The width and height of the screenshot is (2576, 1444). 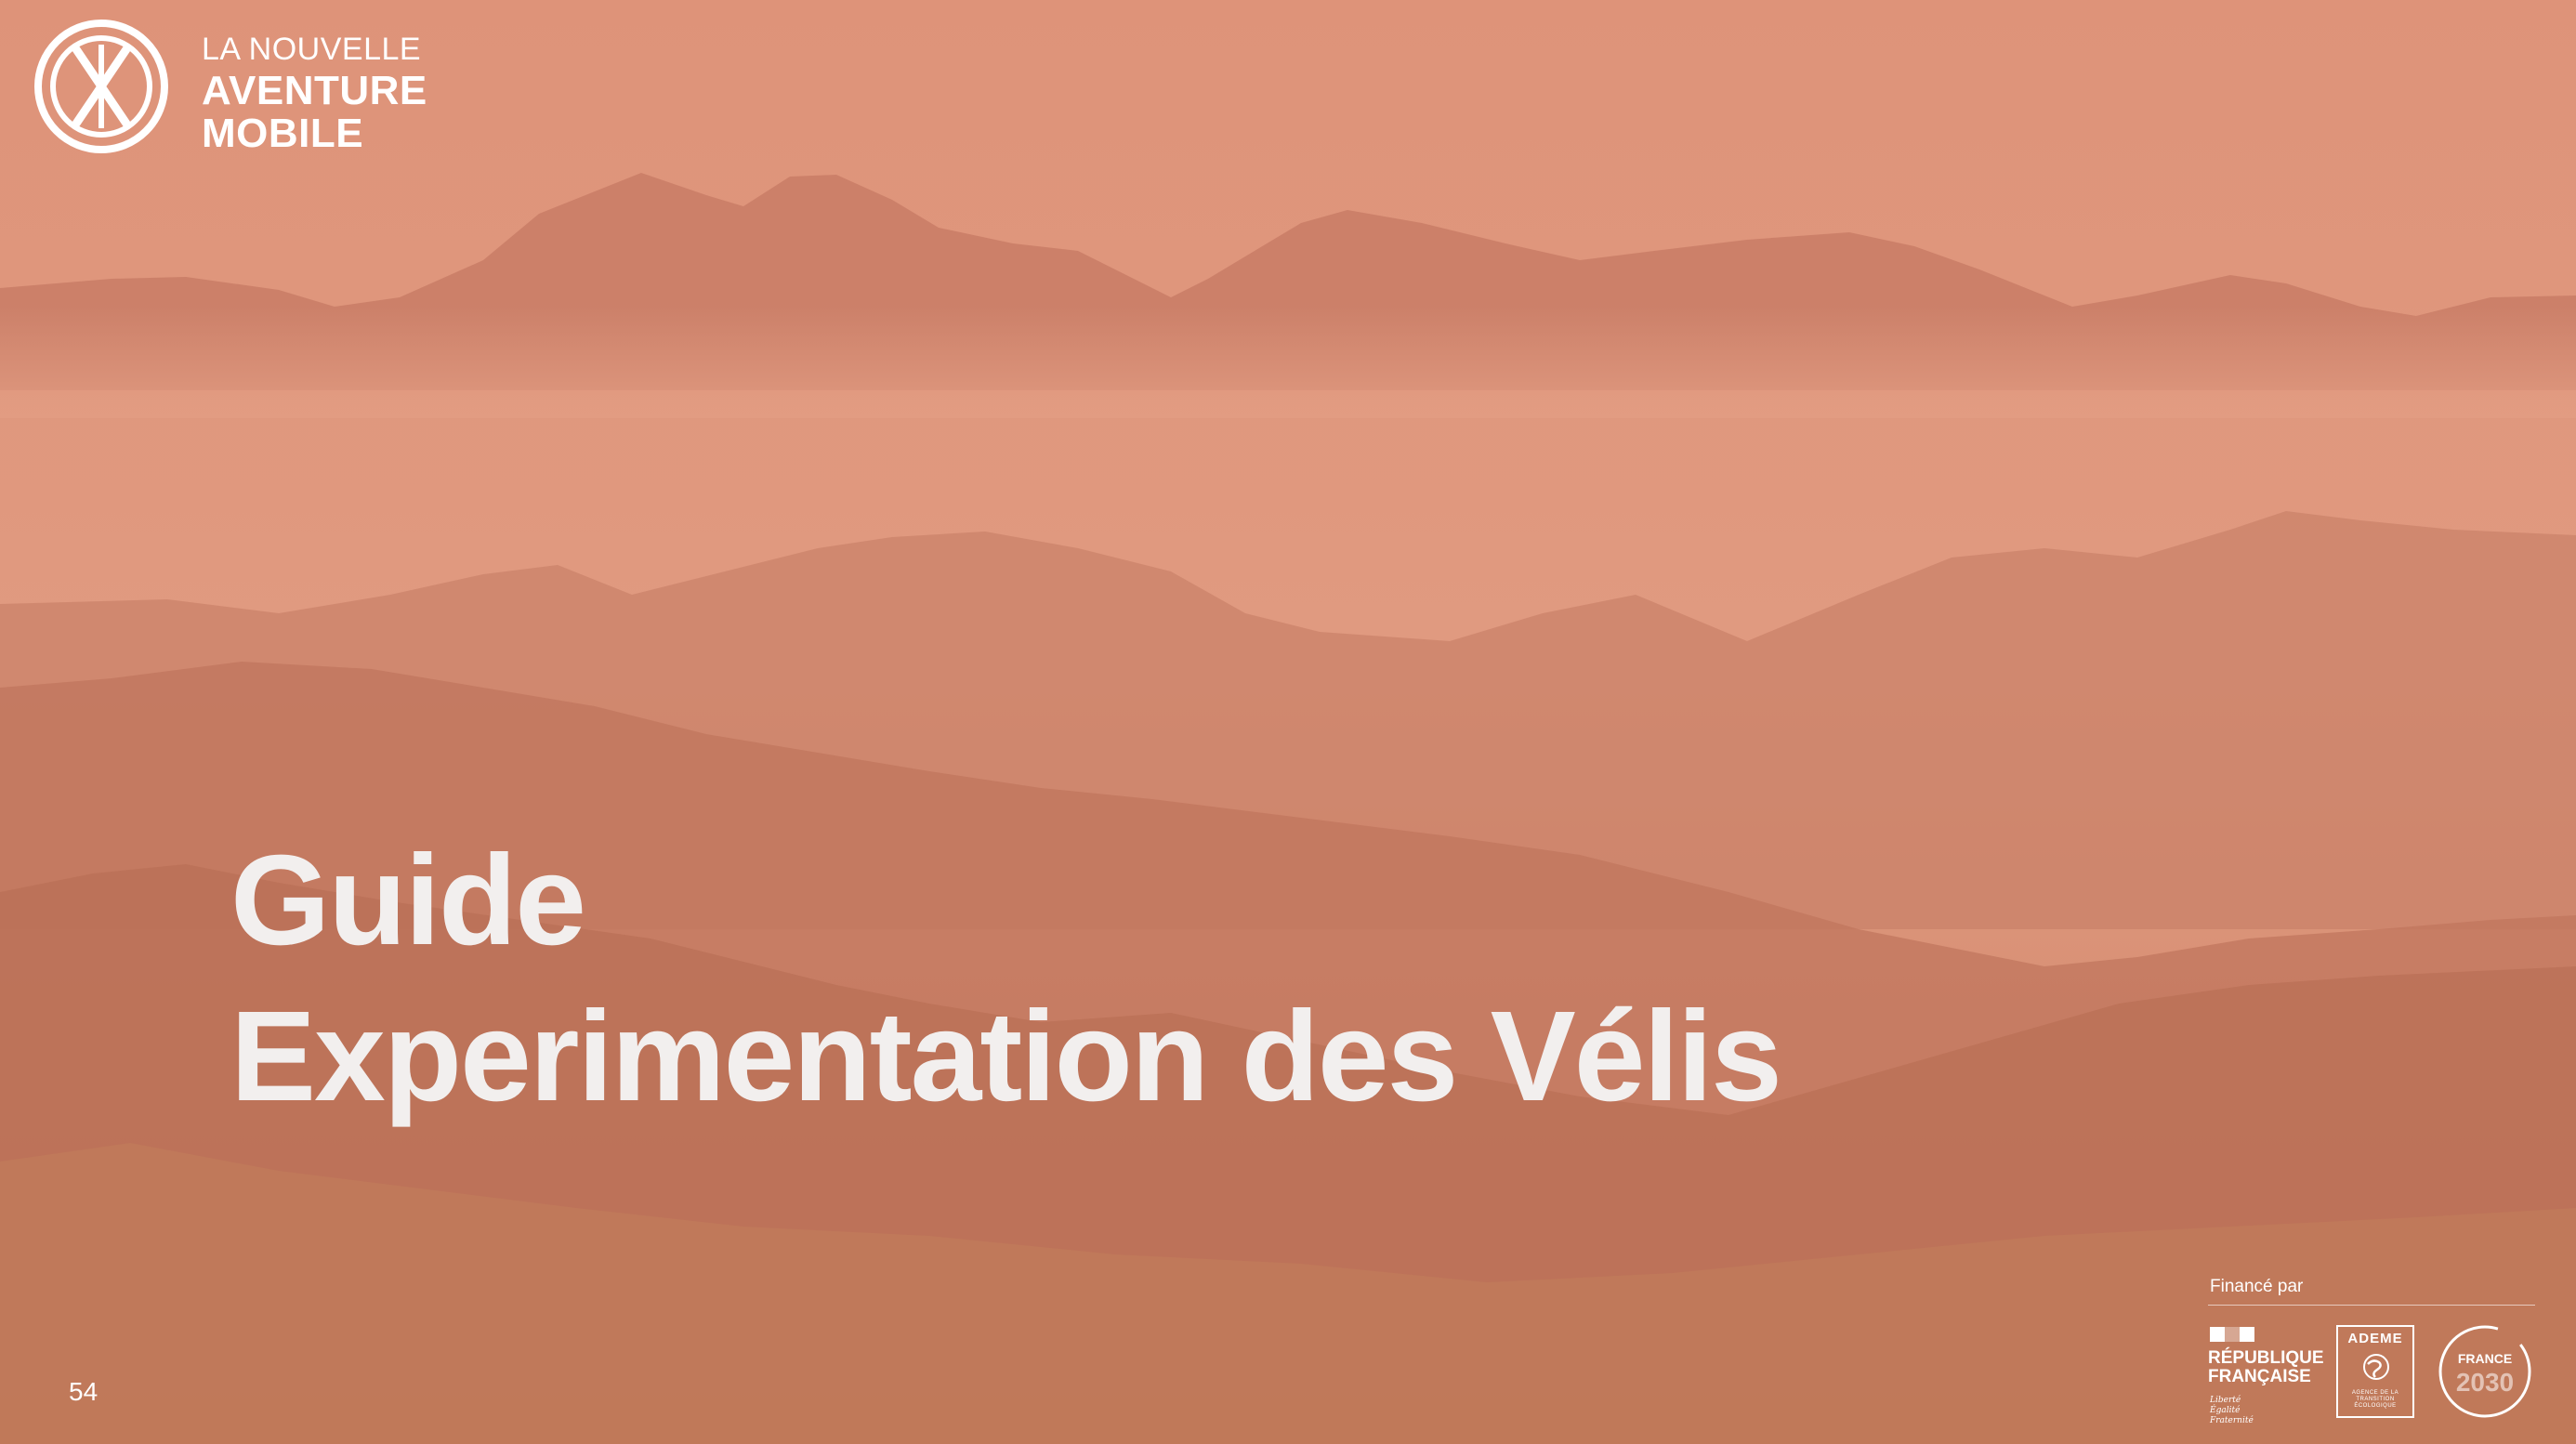 I want to click on ademe-subtitle: AGENCE DE LA TRANSITION ÉCOLOGIQUE, so click(x=2375, y=1400).